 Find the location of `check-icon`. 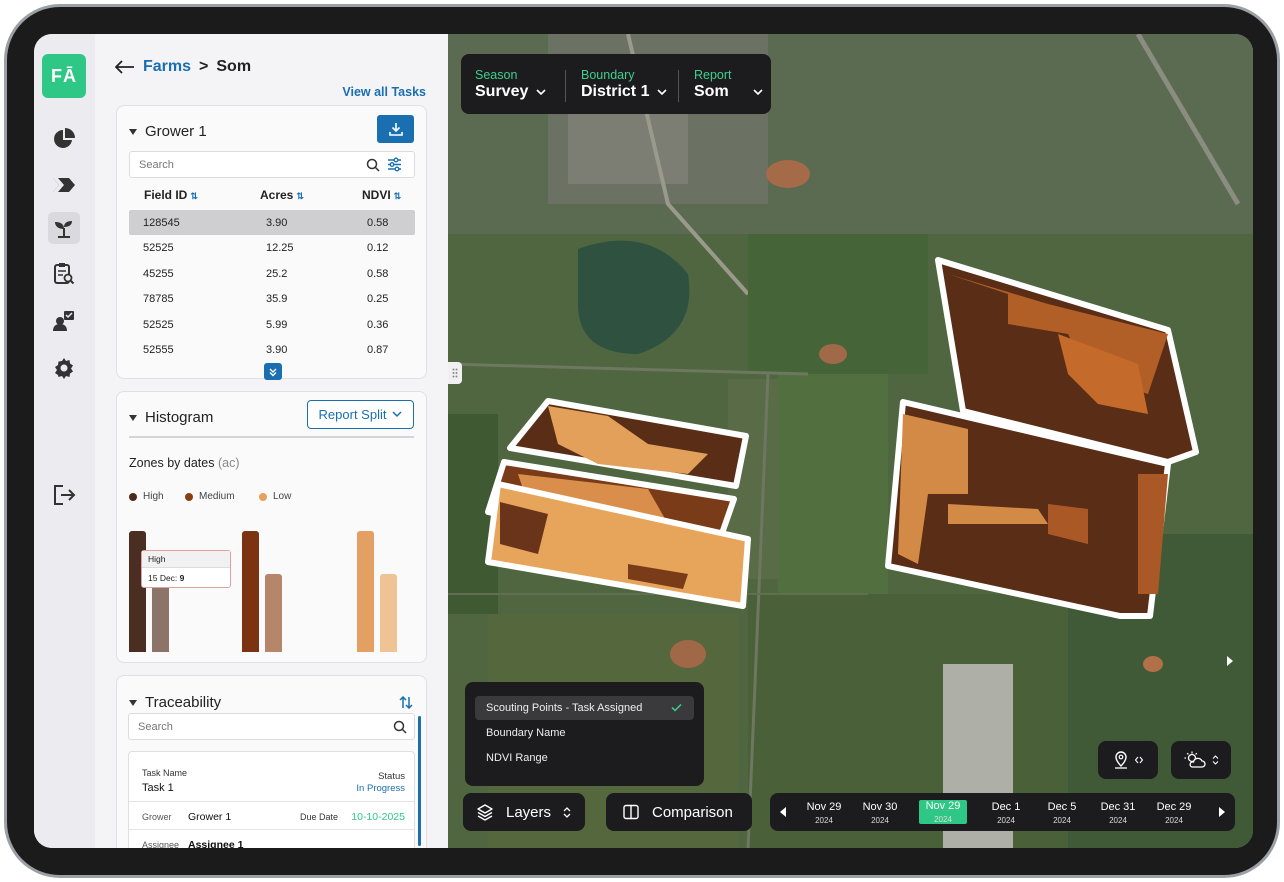

check-icon is located at coordinates (676, 707).